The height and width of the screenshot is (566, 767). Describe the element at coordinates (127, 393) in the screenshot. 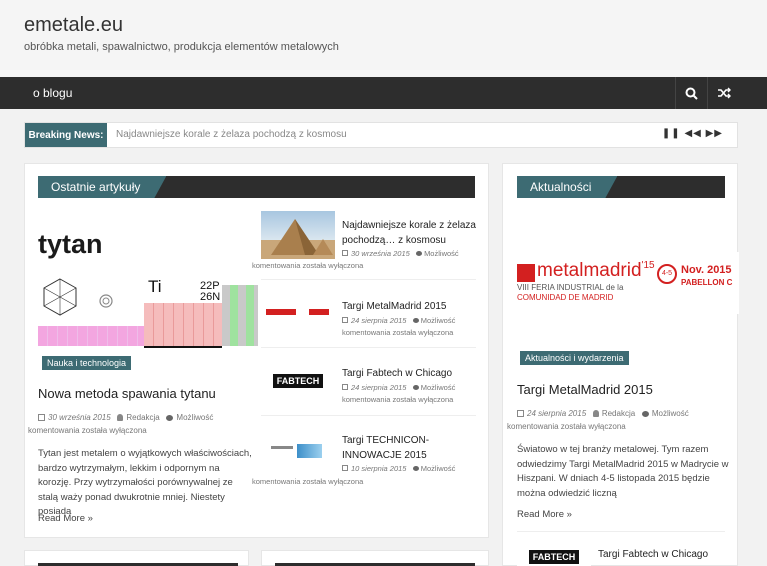

I see `featured-article-title: Nowa metoda spawania tytanu` at that location.